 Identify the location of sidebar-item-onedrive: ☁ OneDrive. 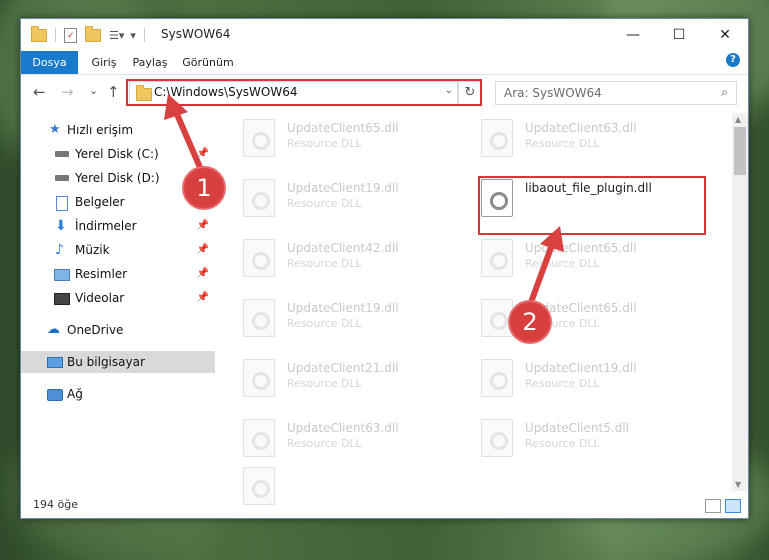
(118, 330).